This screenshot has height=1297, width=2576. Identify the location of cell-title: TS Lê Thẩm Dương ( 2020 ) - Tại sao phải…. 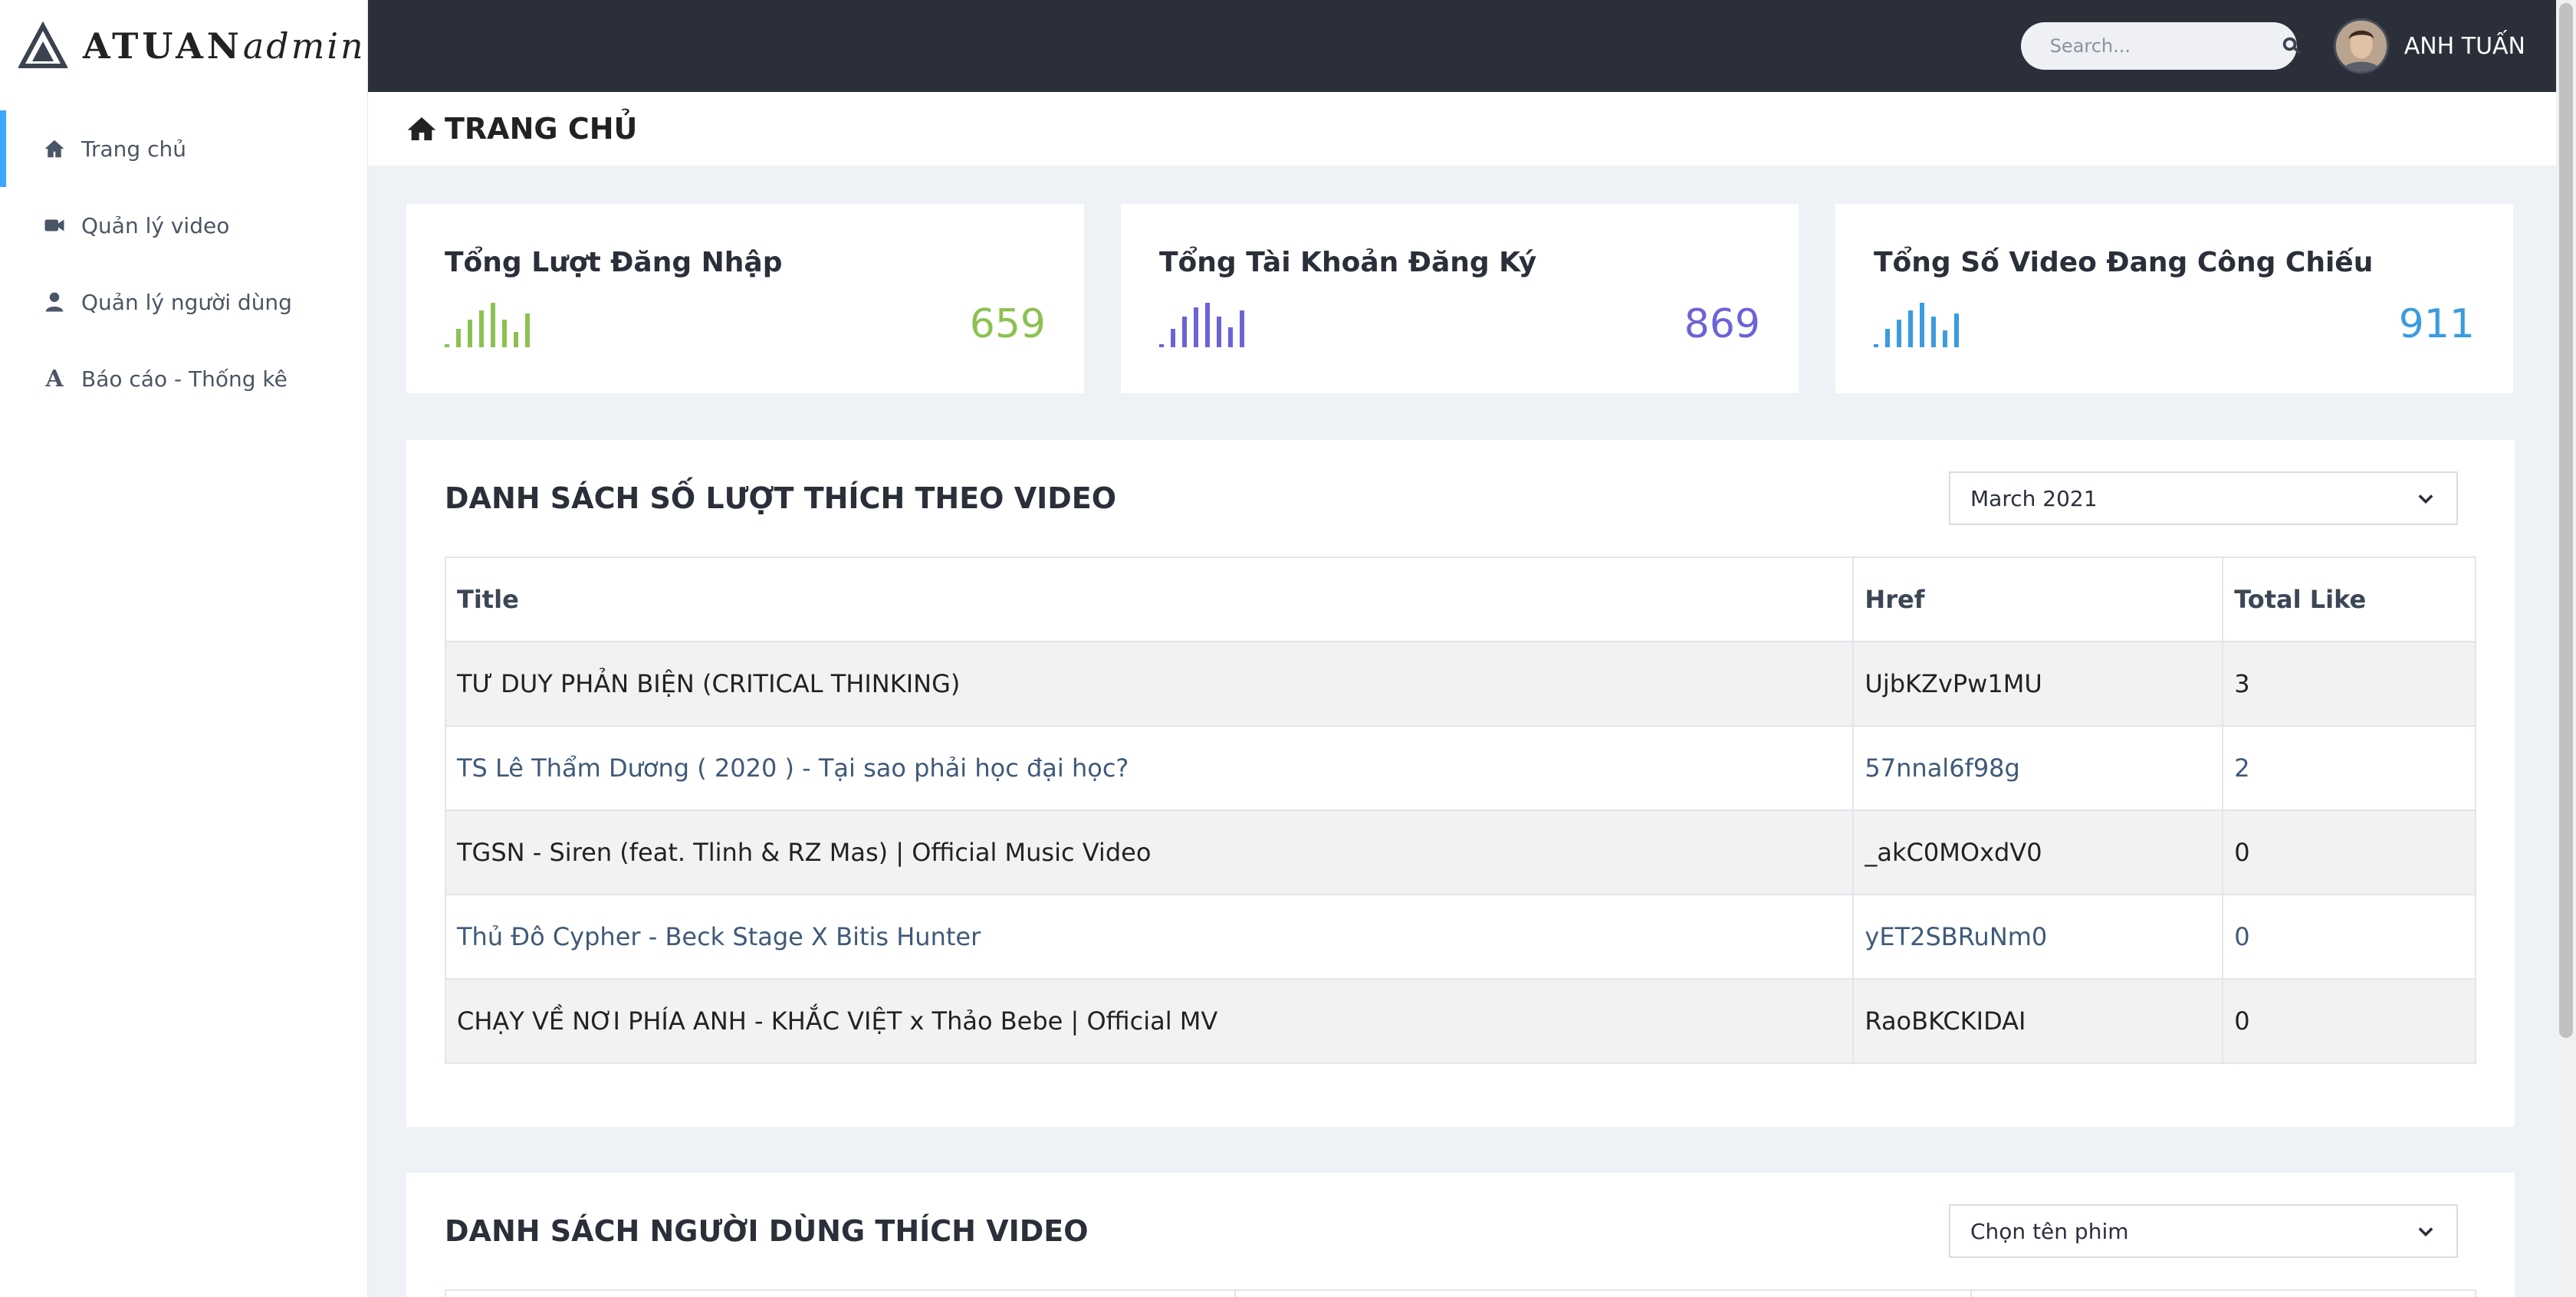
(1149, 768).